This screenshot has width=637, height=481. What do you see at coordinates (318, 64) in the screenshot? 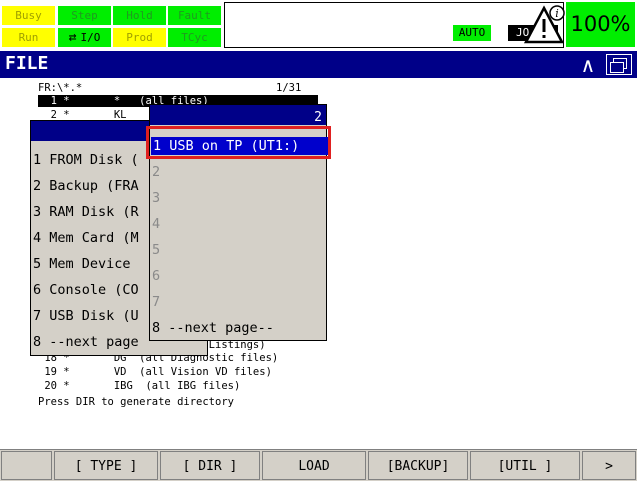
I see `title-bar: FILE ∧` at bounding box center [318, 64].